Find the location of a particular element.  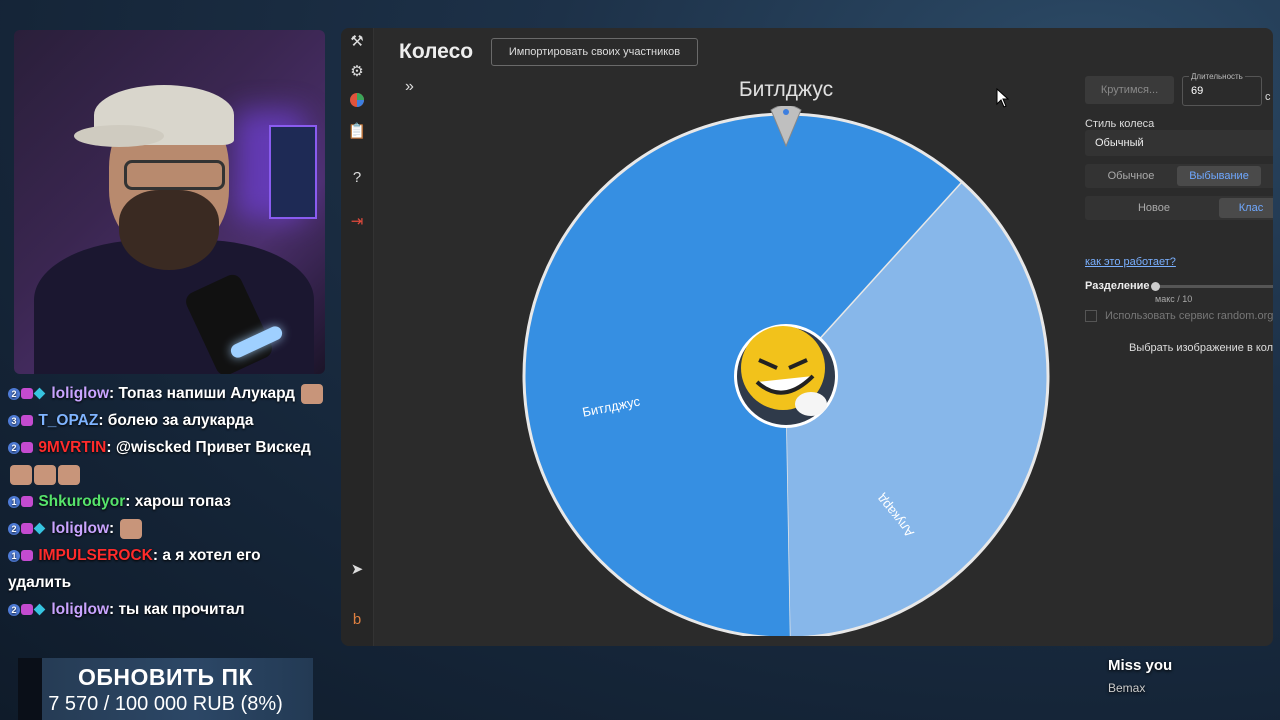

chat-username: 9MVRTIN is located at coordinates (72, 447).